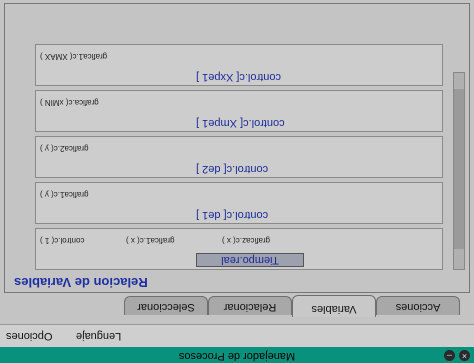 This screenshot has height=363, width=474. What do you see at coordinates (62, 240) in the screenshot?
I see `graph-variable-label: control.c( 1 )` at bounding box center [62, 240].